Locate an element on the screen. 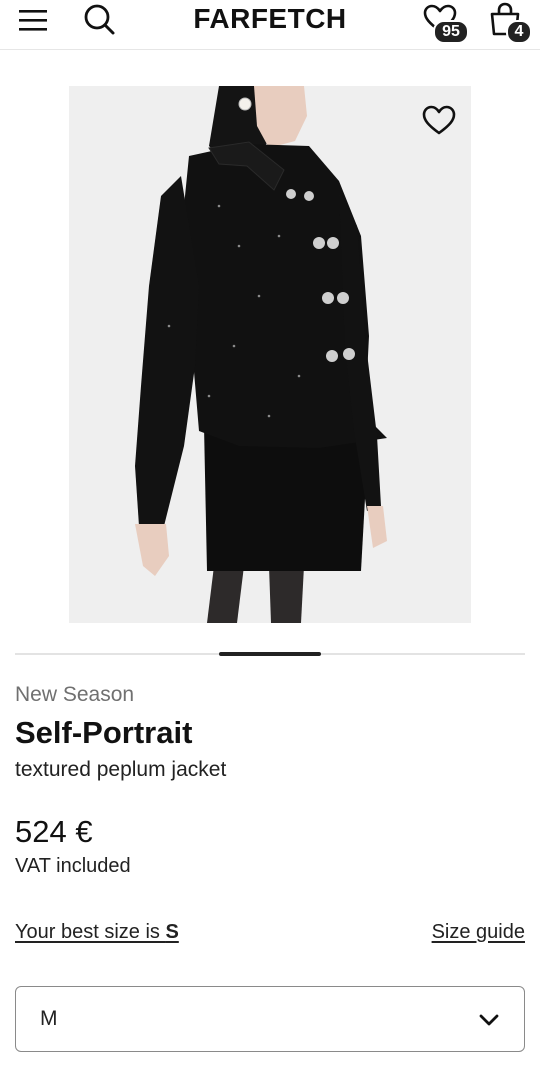  best-size-value: S is located at coordinates (172, 932).